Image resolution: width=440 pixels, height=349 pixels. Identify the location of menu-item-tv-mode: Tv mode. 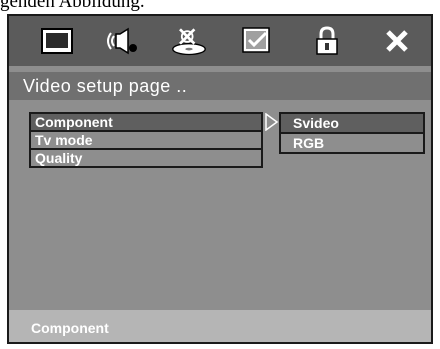
(146, 140).